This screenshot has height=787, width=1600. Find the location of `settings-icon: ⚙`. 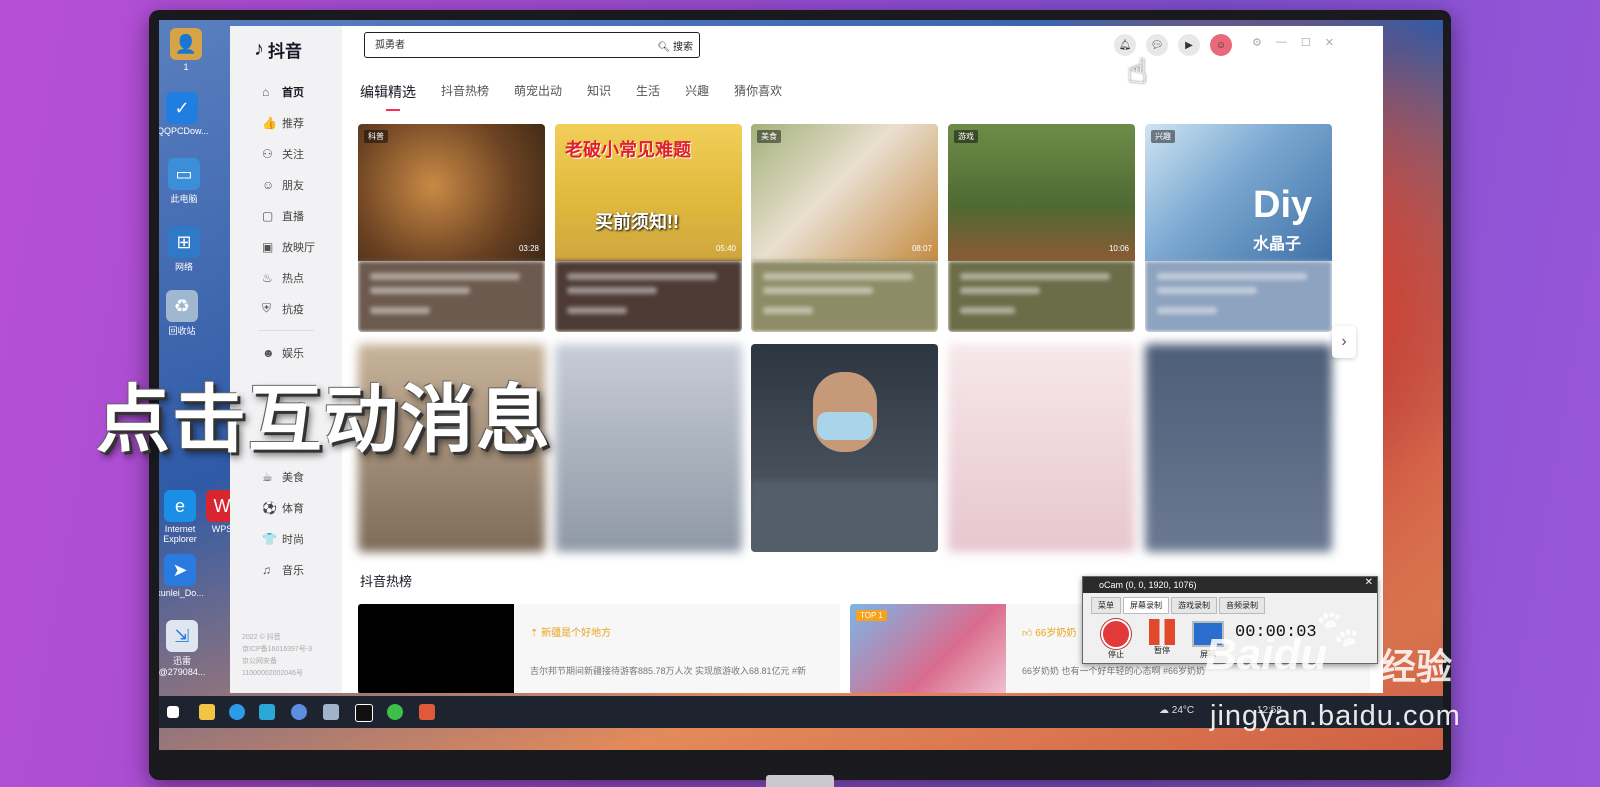

settings-icon: ⚙ is located at coordinates (1257, 42).